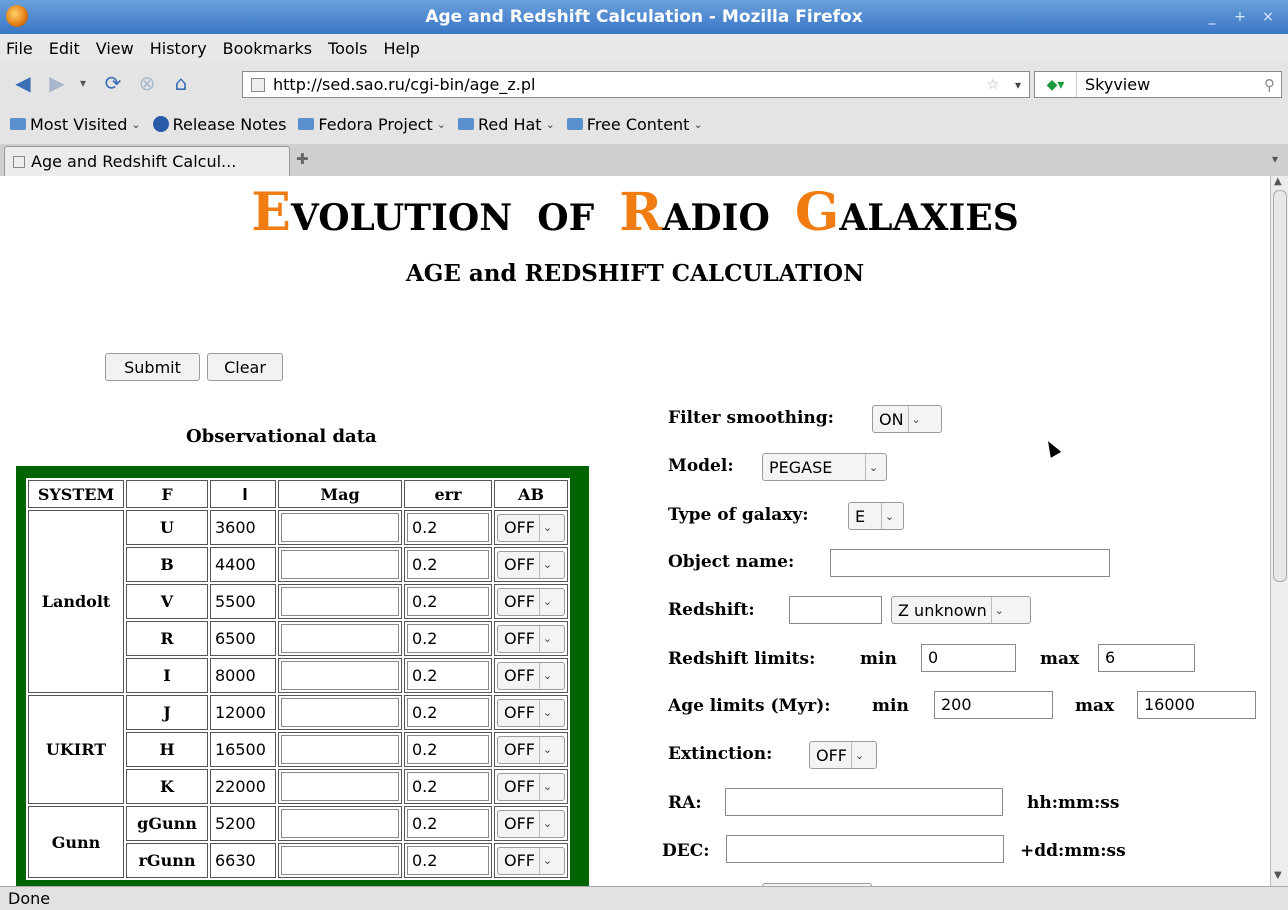 The width and height of the screenshot is (1288, 910). I want to click on maximize-button: +, so click(1240, 17).